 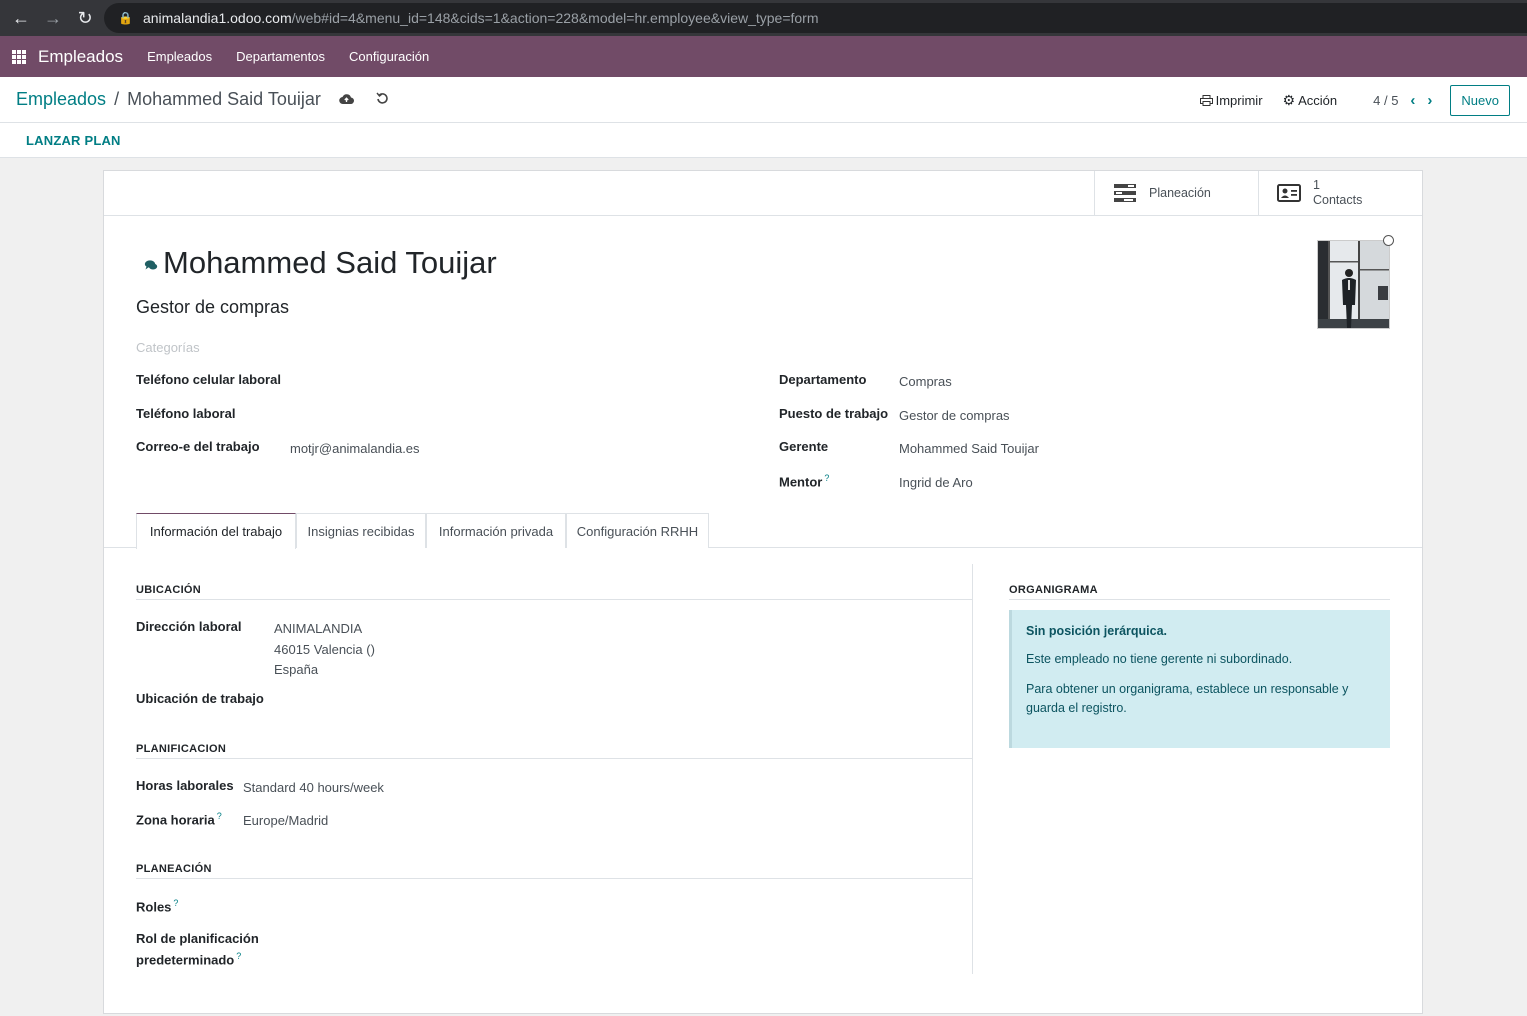 I want to click on tab-received-badges: Insignias recibidas, so click(x=361, y=530).